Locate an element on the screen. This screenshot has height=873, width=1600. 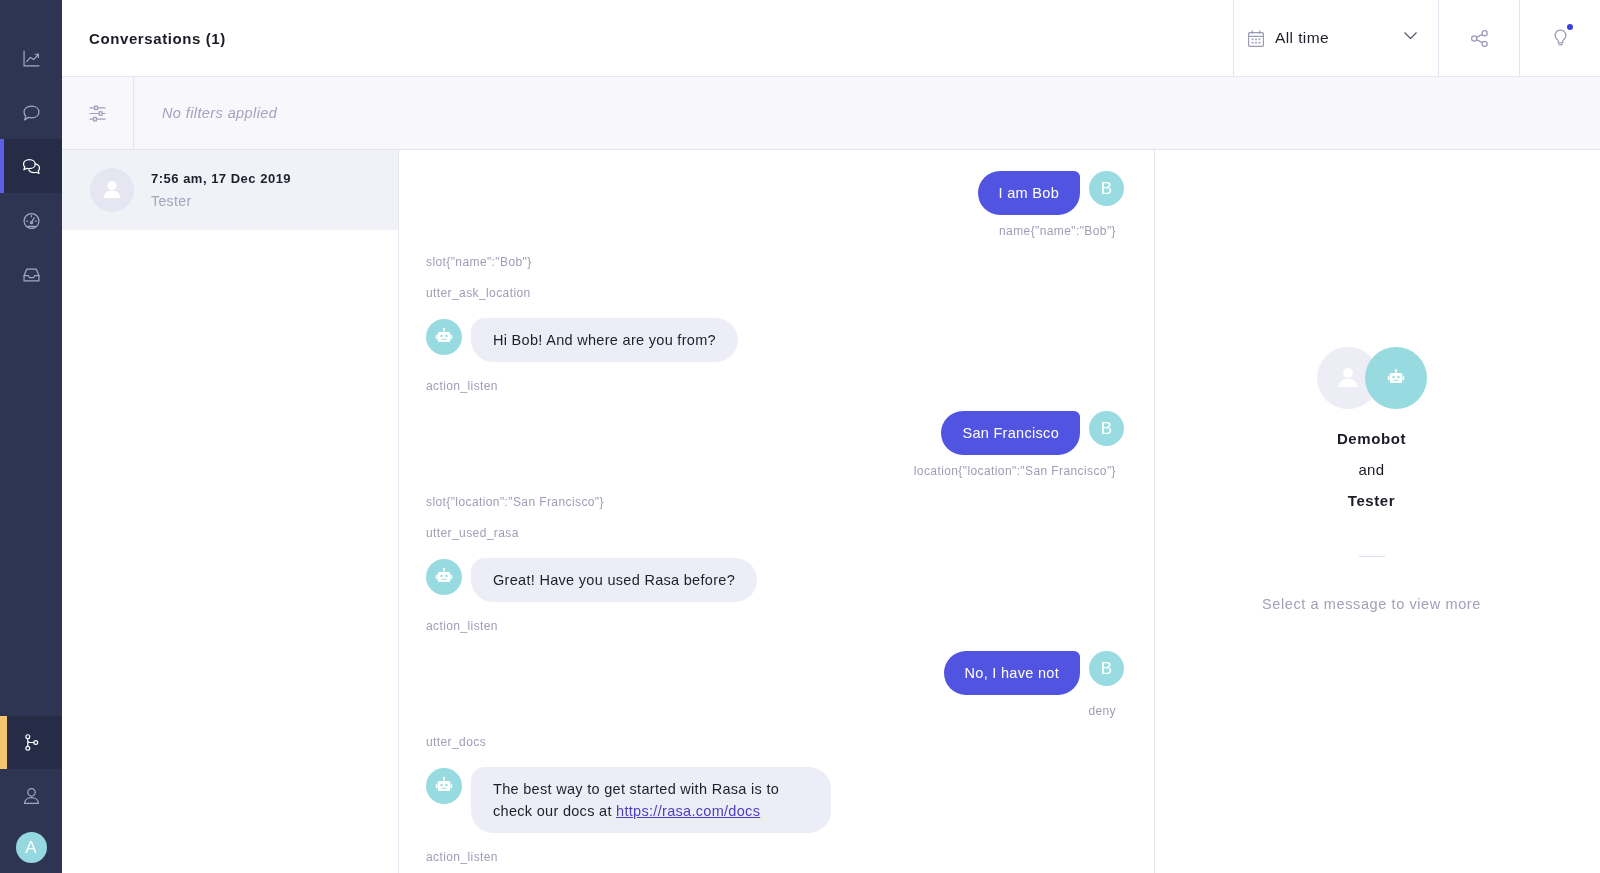
event-label: utter_docs is located at coordinates (456, 742).